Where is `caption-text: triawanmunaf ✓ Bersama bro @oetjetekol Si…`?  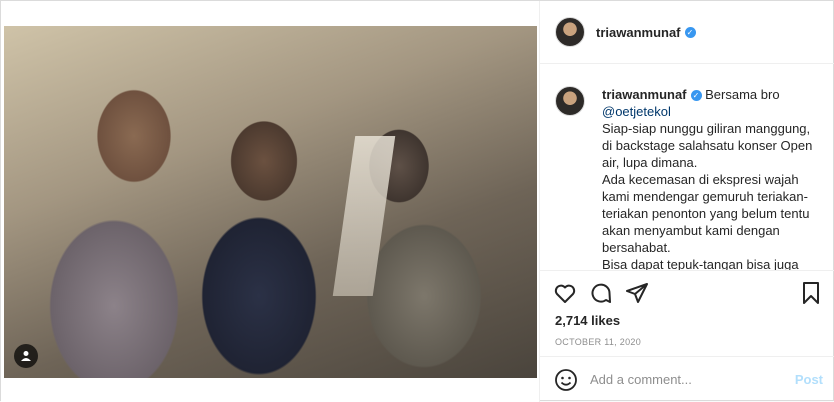 caption-text: triawanmunaf ✓ Bersama bro @oetjetekol Si… is located at coordinates (712, 178).